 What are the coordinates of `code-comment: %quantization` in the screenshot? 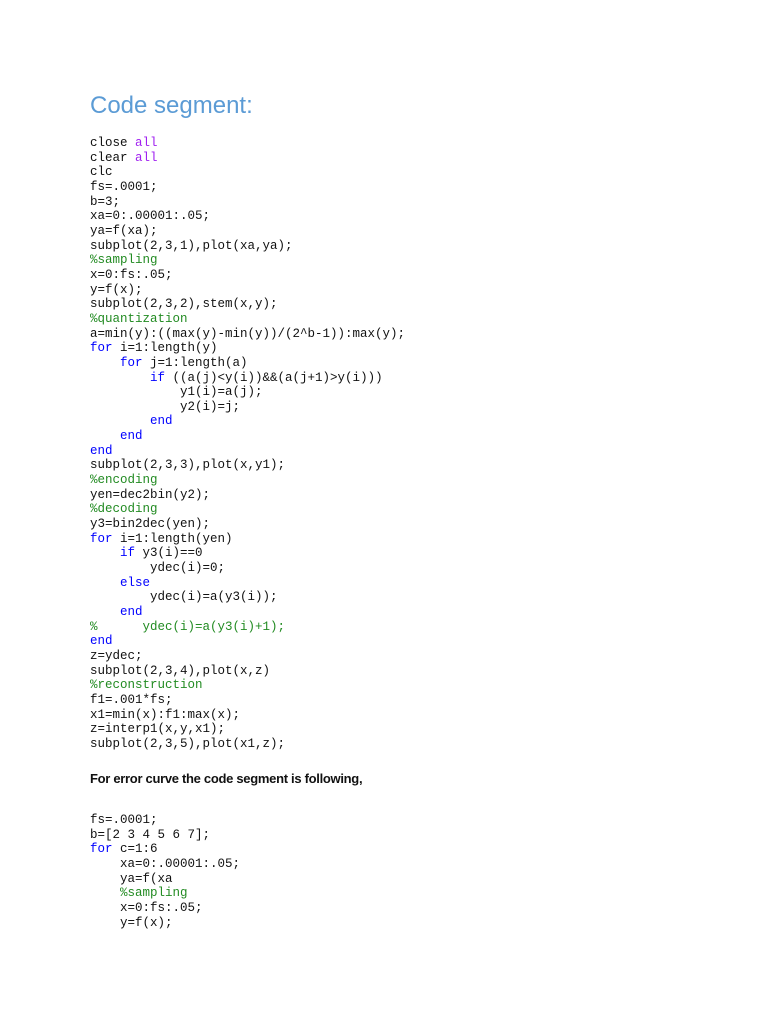 It's located at (139, 318).